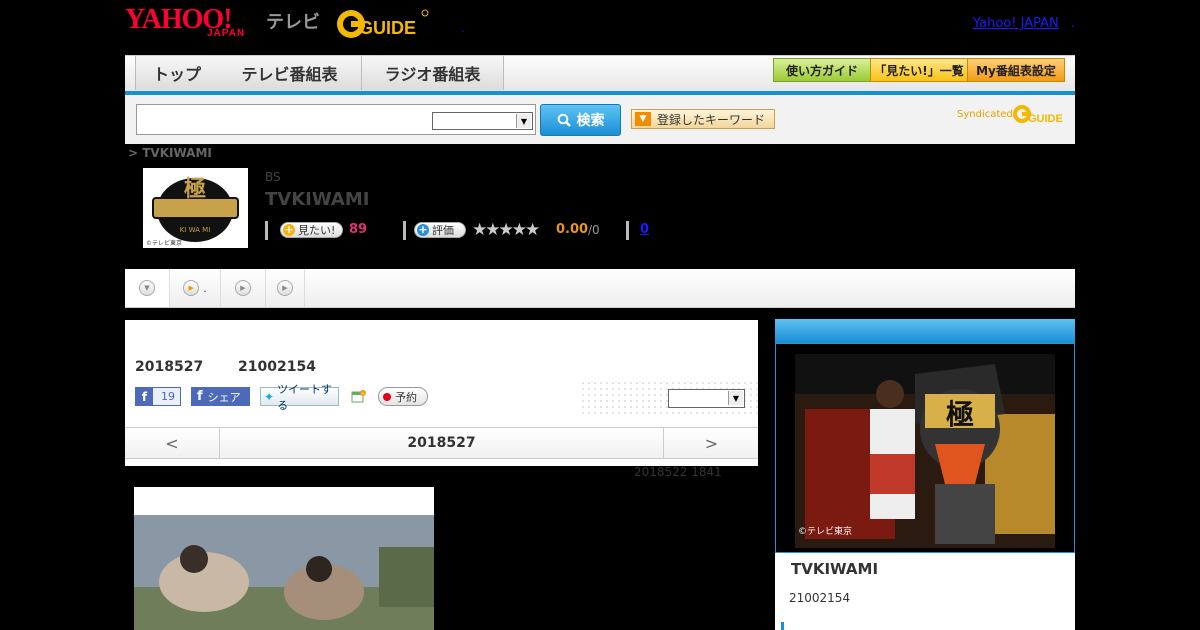 Image resolution: width=1200 pixels, height=630 pixels. I want to click on tweet-button: ✦ ツイートする, so click(299, 397).